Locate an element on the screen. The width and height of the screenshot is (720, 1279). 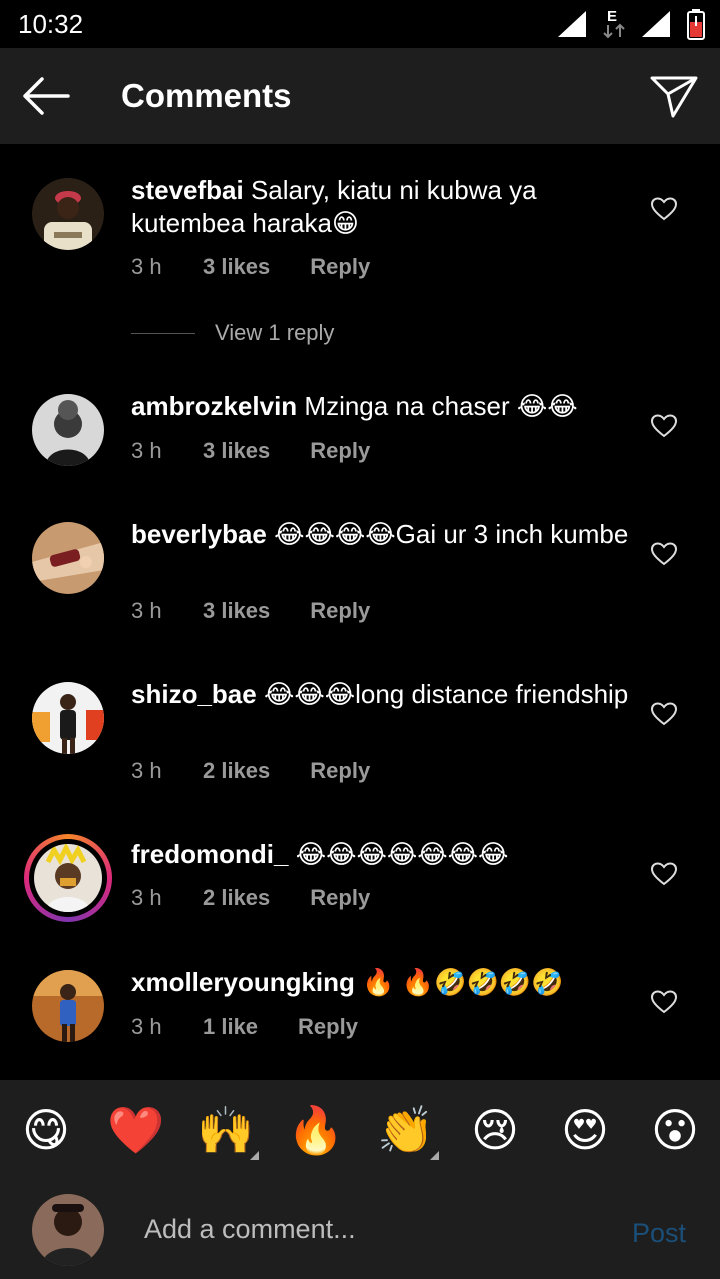
comment-body: beverlybae 😂😂😂😂Gai ur 3 inch kumbe is located at coordinates (381, 534).